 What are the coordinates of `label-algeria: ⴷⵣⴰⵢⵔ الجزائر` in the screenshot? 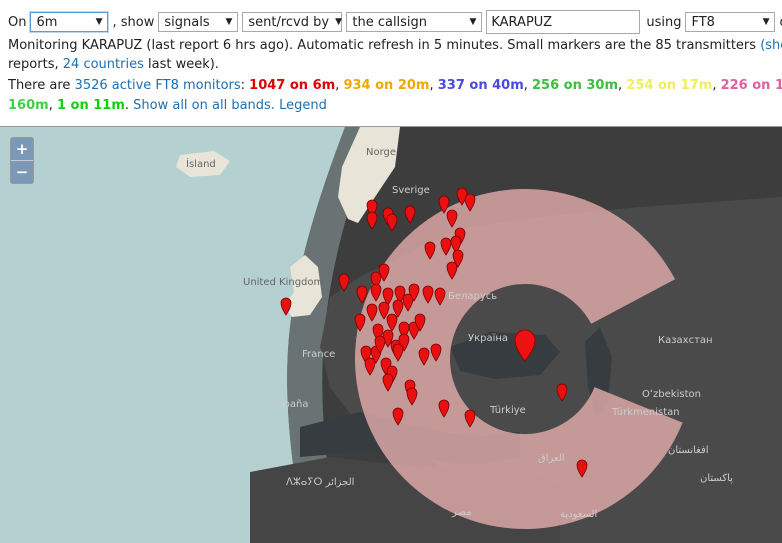 It's located at (320, 482).